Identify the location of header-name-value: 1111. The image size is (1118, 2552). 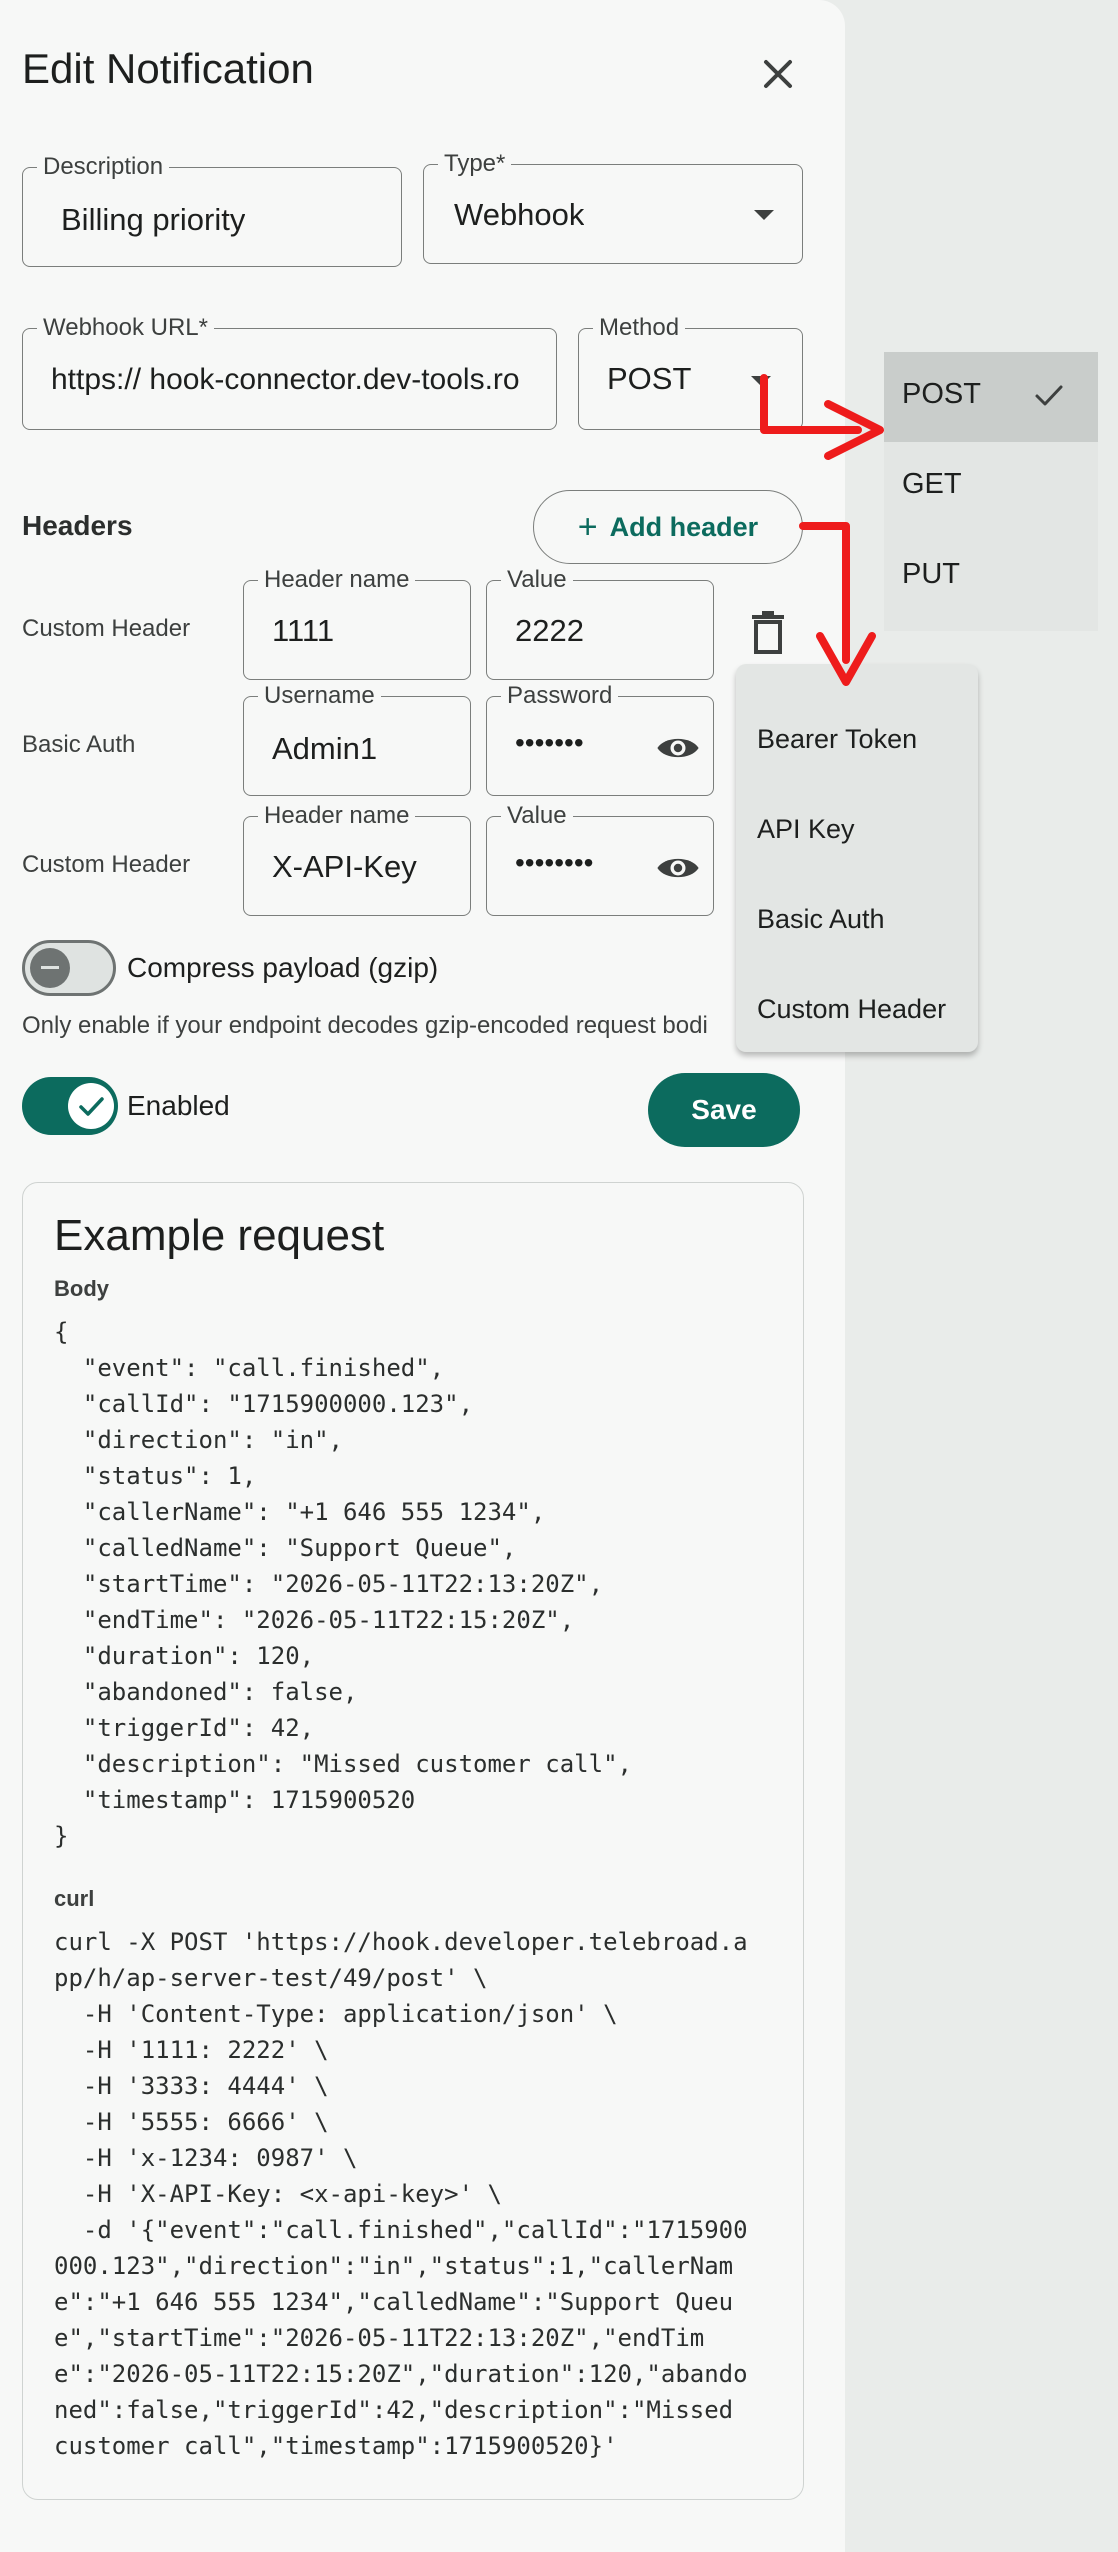
(303, 630).